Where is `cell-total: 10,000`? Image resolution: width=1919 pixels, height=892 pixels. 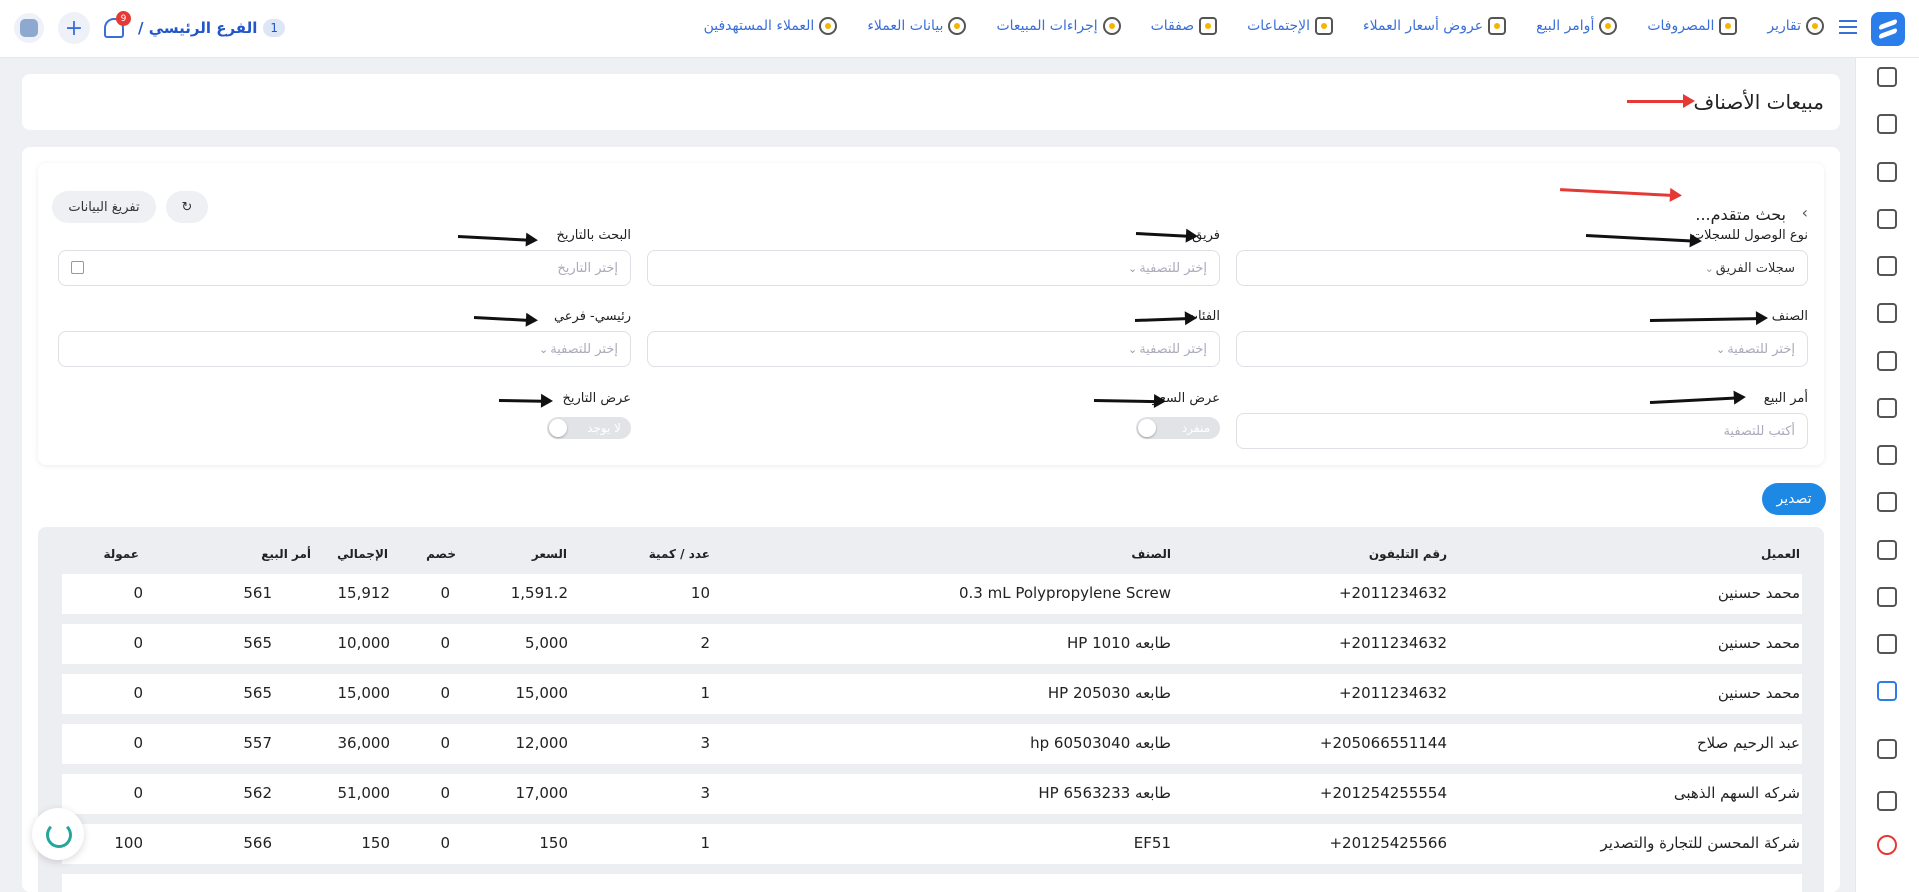
cell-total: 10,000 is located at coordinates (364, 643).